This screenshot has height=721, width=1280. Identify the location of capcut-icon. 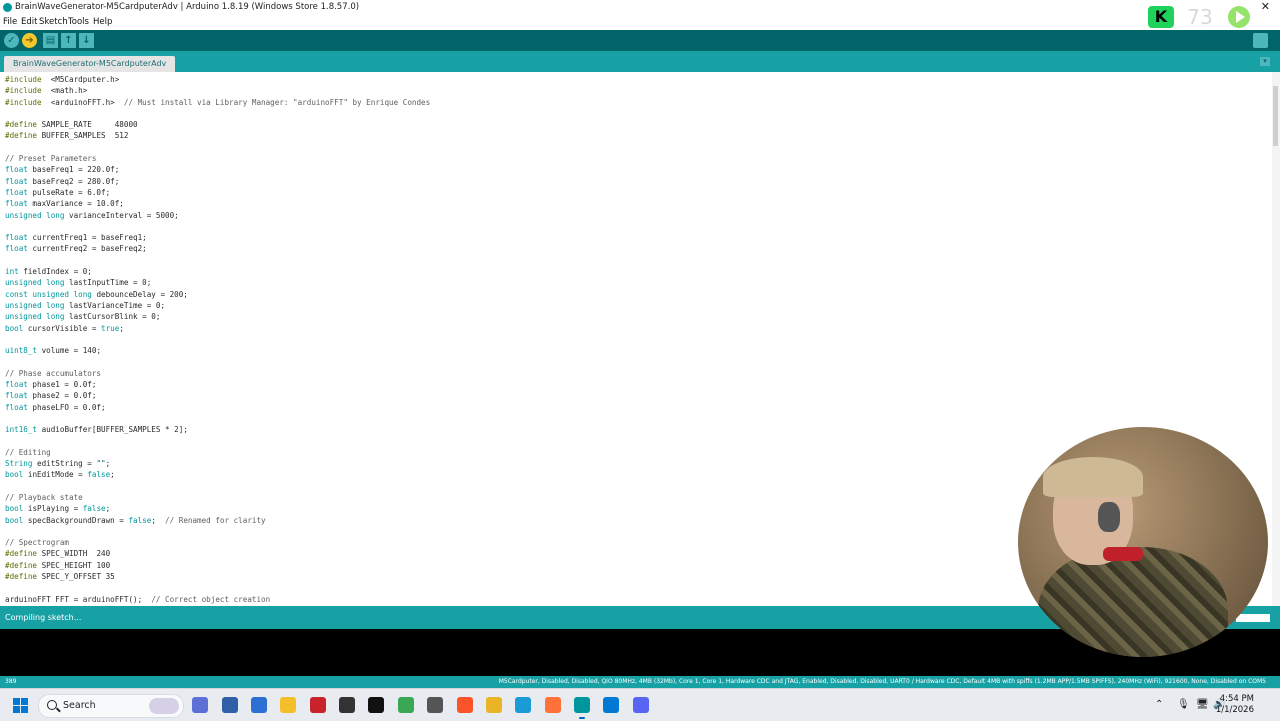
(376, 705).